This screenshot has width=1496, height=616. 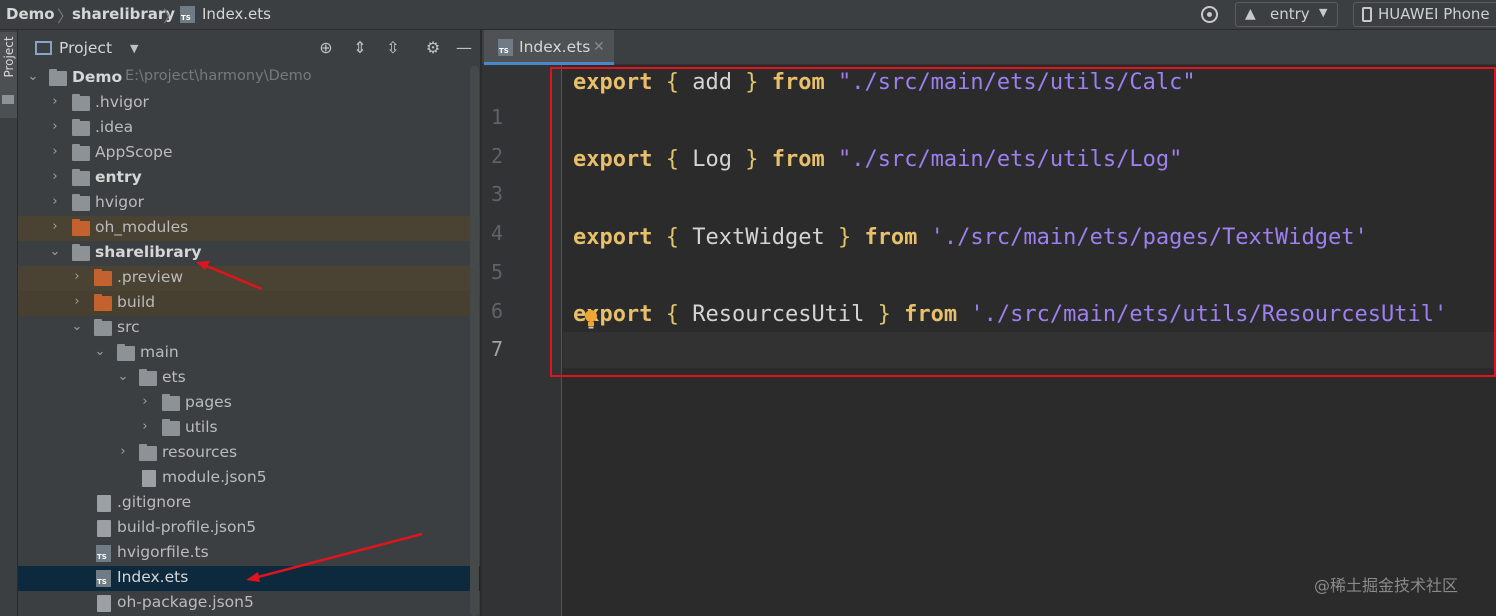 I want to click on tree-item-demo: ⌄ Demo E:\project\harmony\Demo, so click(x=249, y=78).